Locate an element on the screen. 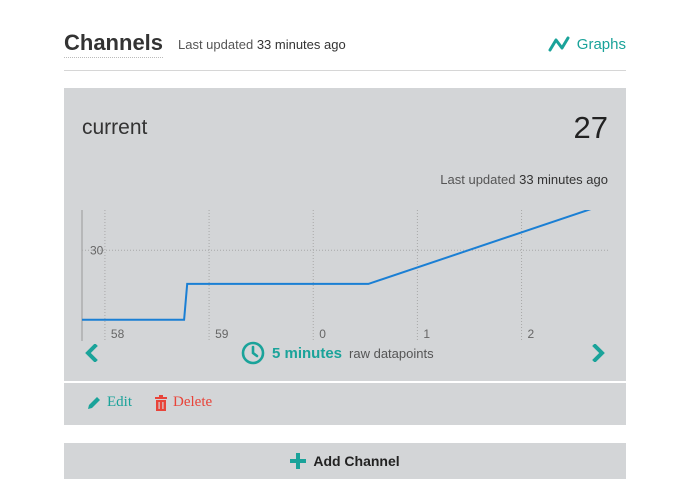 The height and width of the screenshot is (494, 695). channel-actions: Edit Delete is located at coordinates (160, 402).